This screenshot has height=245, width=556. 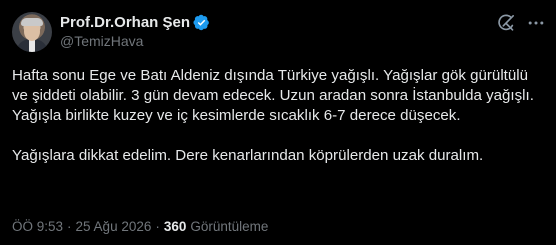 What do you see at coordinates (536, 23) in the screenshot?
I see `more-options-icon` at bounding box center [536, 23].